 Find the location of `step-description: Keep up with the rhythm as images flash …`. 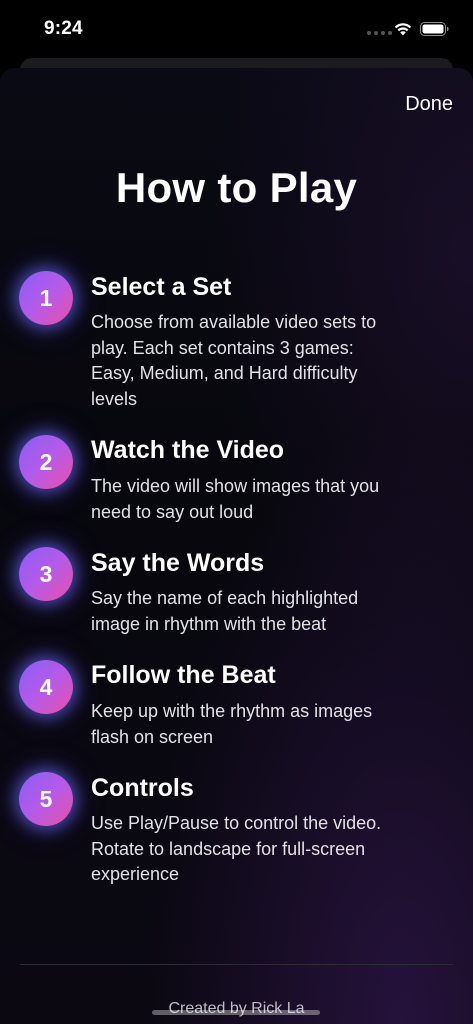

step-description: Keep up with the rhythm as images flash … is located at coordinates (256, 724).